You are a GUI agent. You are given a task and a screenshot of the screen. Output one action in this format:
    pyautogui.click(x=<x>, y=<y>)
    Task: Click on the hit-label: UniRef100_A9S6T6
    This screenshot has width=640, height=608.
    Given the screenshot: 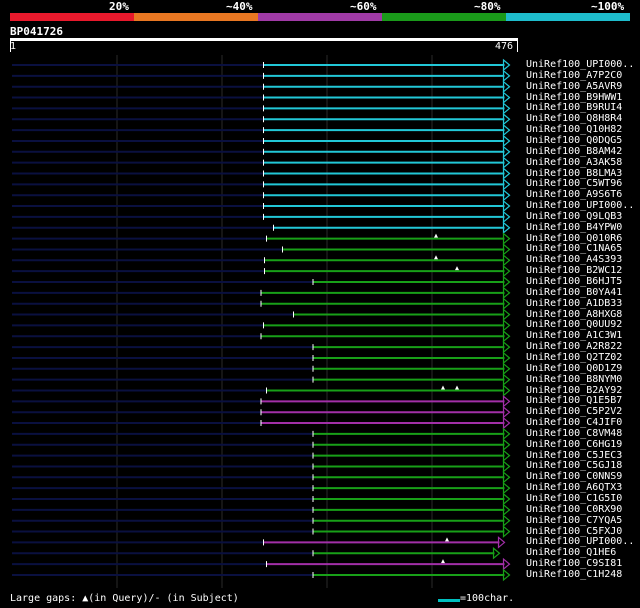 What is the action you would take?
    pyautogui.click(x=574, y=194)
    